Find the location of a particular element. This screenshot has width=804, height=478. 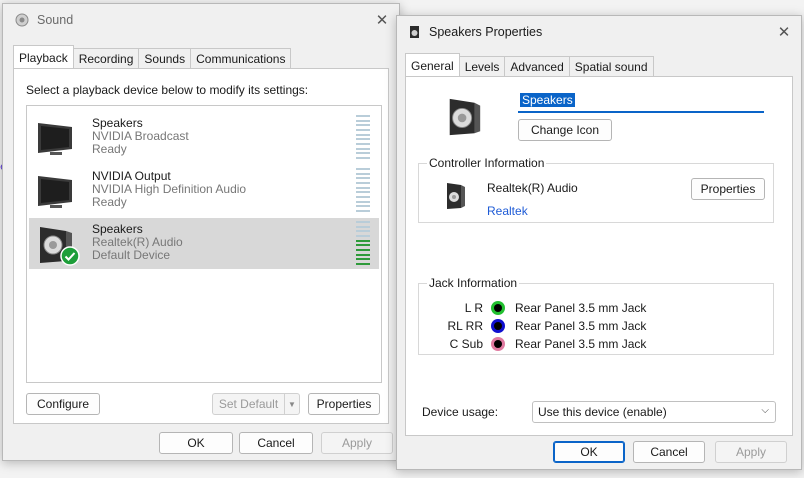

controller-information-legend: Controller Information is located at coordinates (487, 163).